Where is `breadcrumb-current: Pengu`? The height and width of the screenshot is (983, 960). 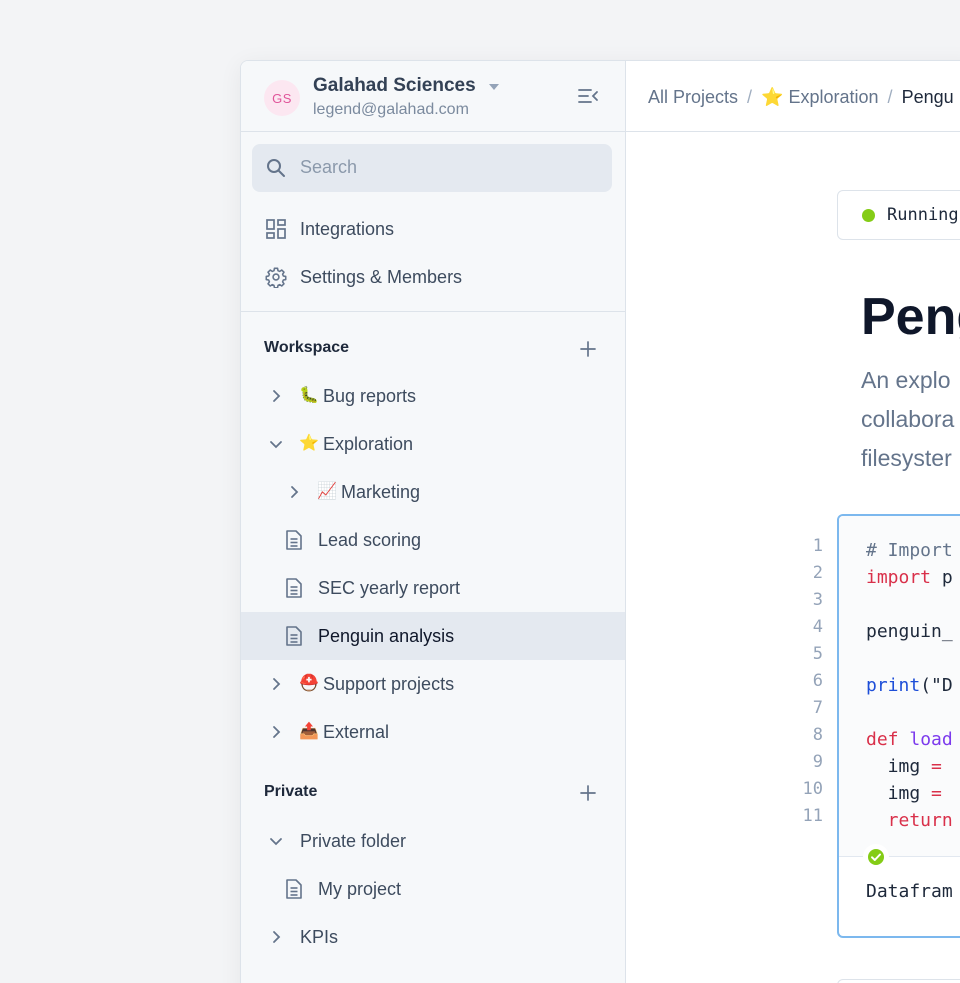
breadcrumb-current: Pengu is located at coordinates (927, 96).